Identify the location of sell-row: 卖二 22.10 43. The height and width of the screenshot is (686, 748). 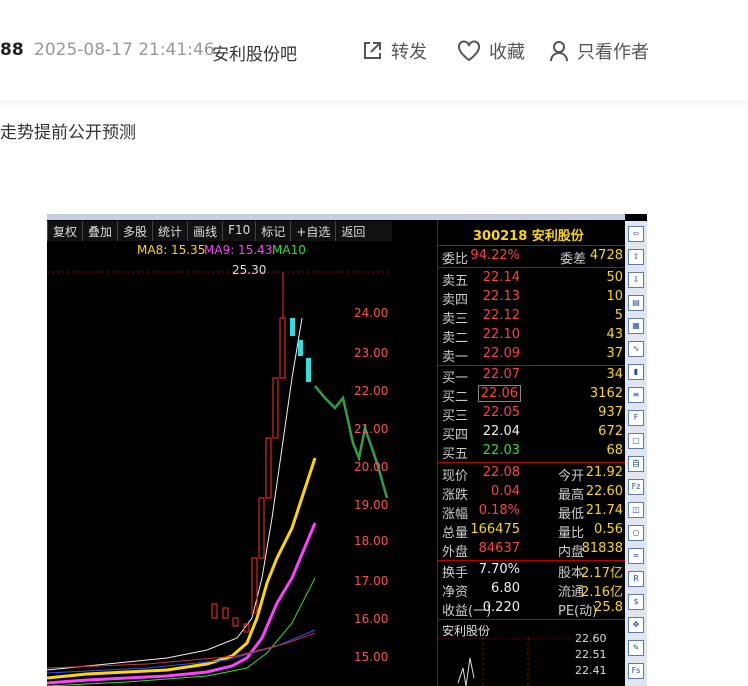
(531, 336).